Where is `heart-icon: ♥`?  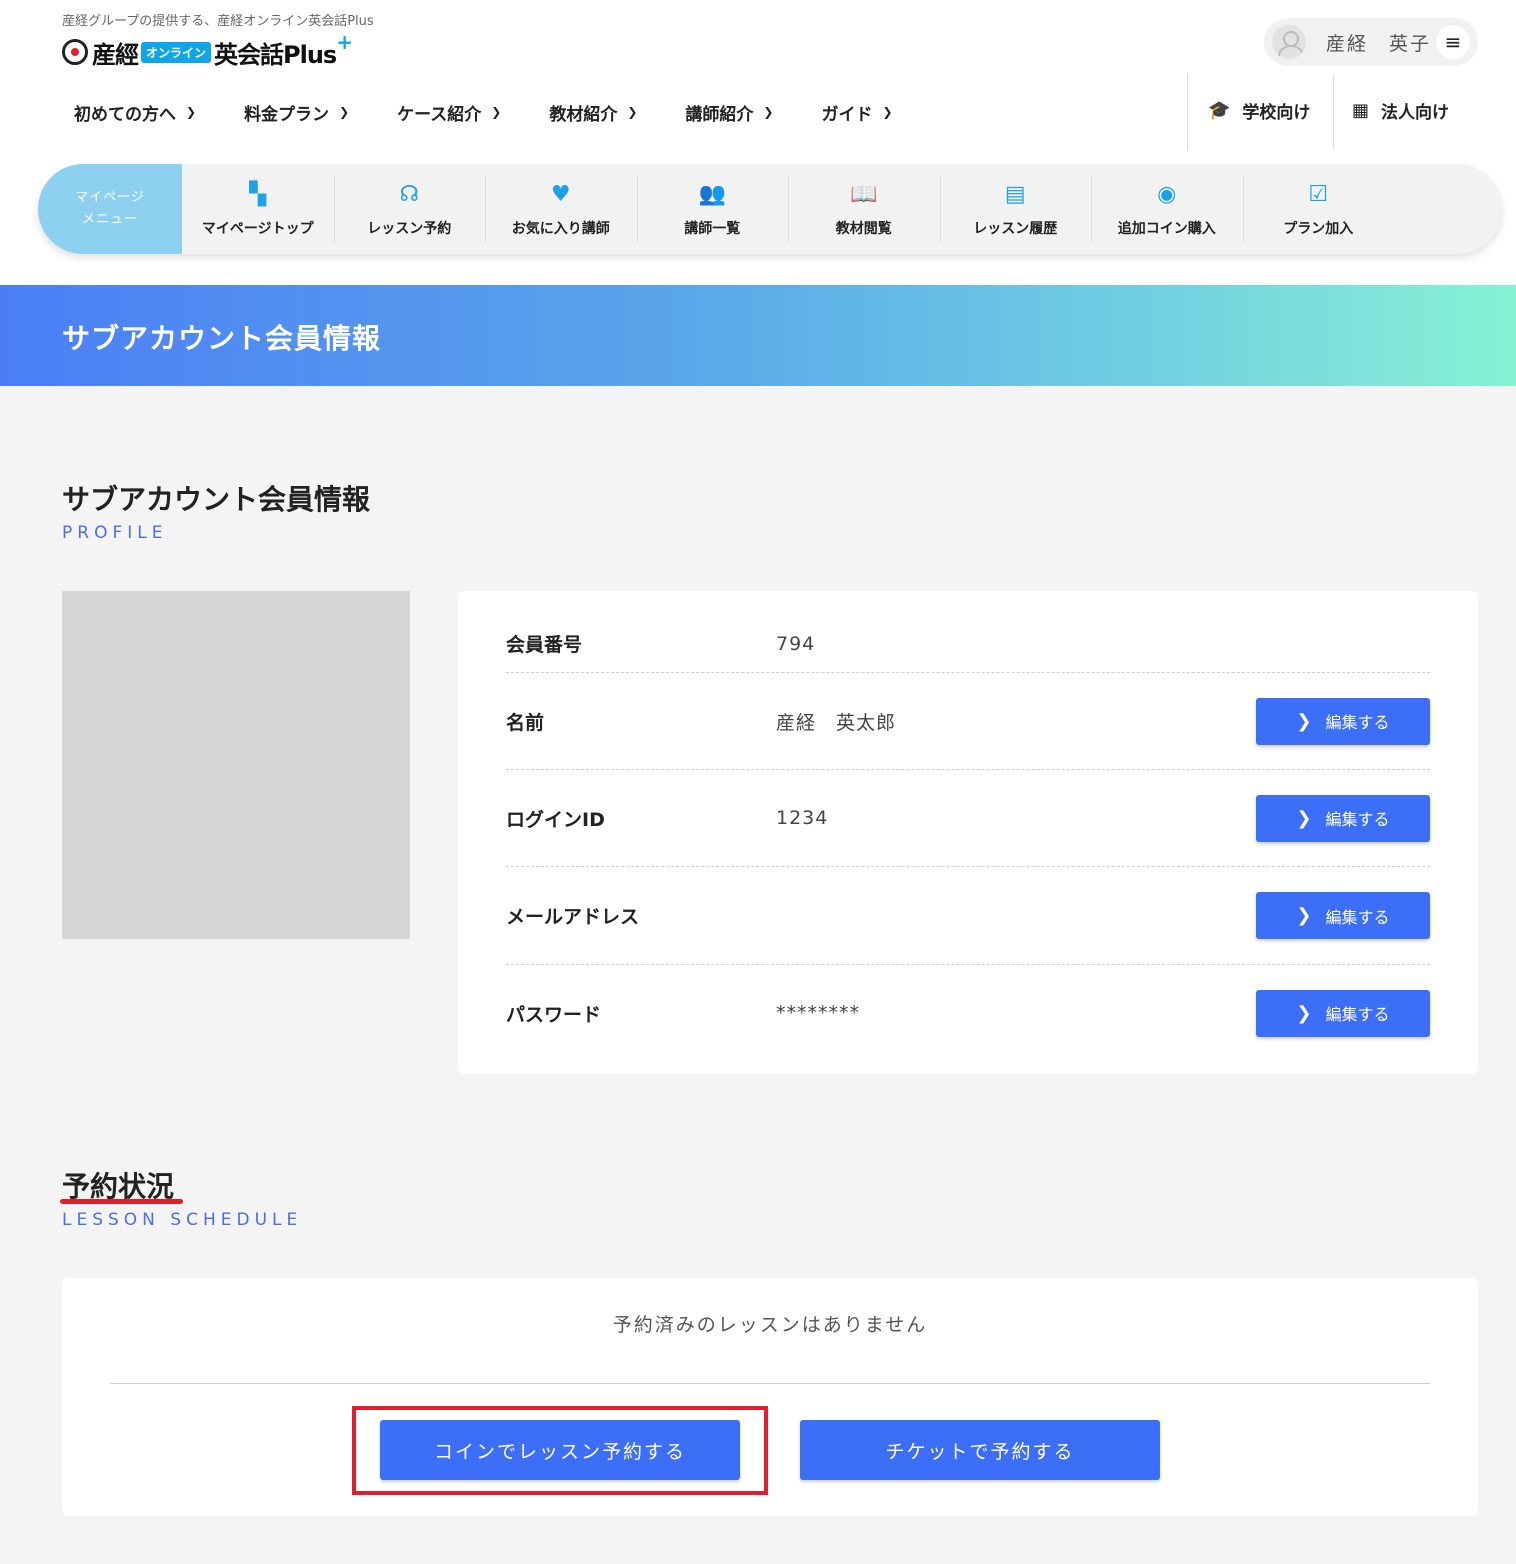 heart-icon: ♥ is located at coordinates (560, 194).